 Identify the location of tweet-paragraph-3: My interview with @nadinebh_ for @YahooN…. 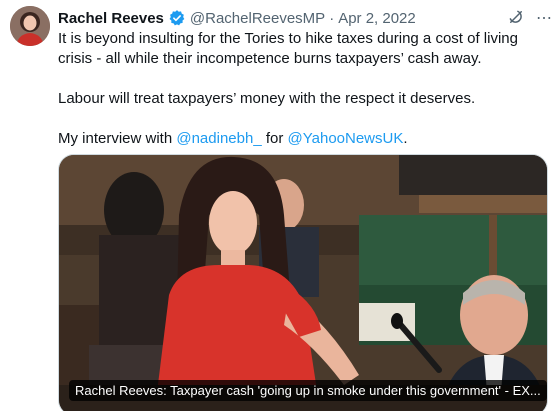
(301, 139).